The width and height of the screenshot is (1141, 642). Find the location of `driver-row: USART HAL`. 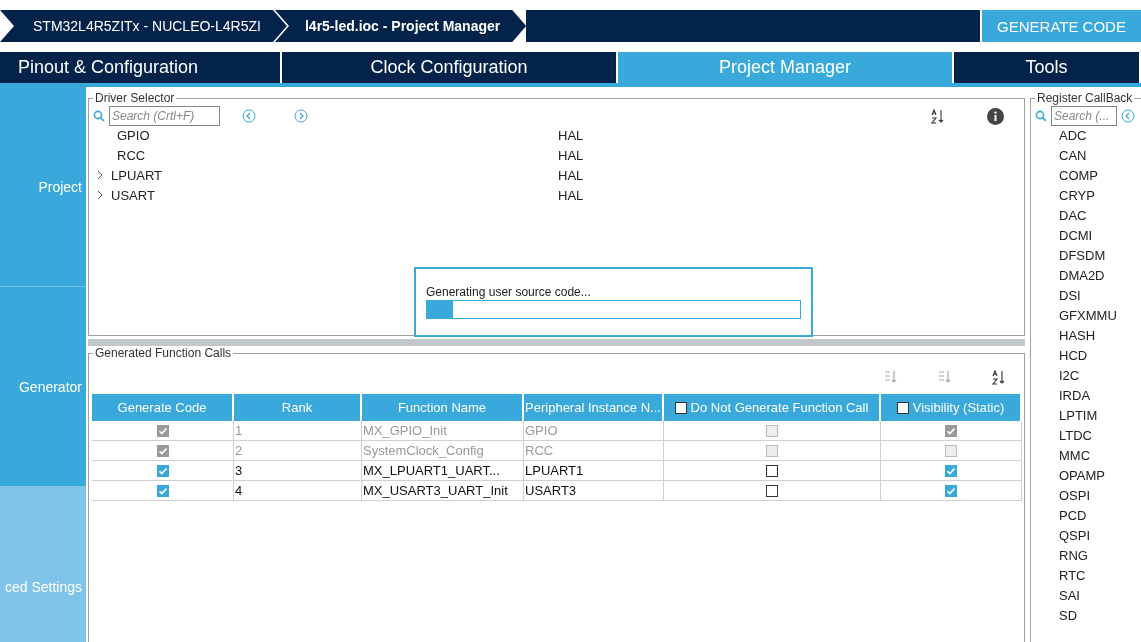

driver-row: USART HAL is located at coordinates (556, 195).